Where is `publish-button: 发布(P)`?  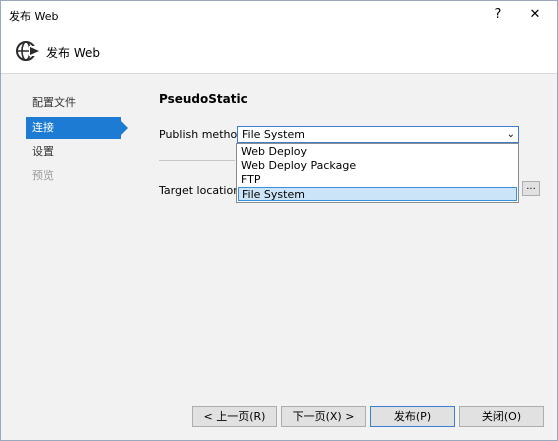 publish-button: 发布(P) is located at coordinates (412, 416).